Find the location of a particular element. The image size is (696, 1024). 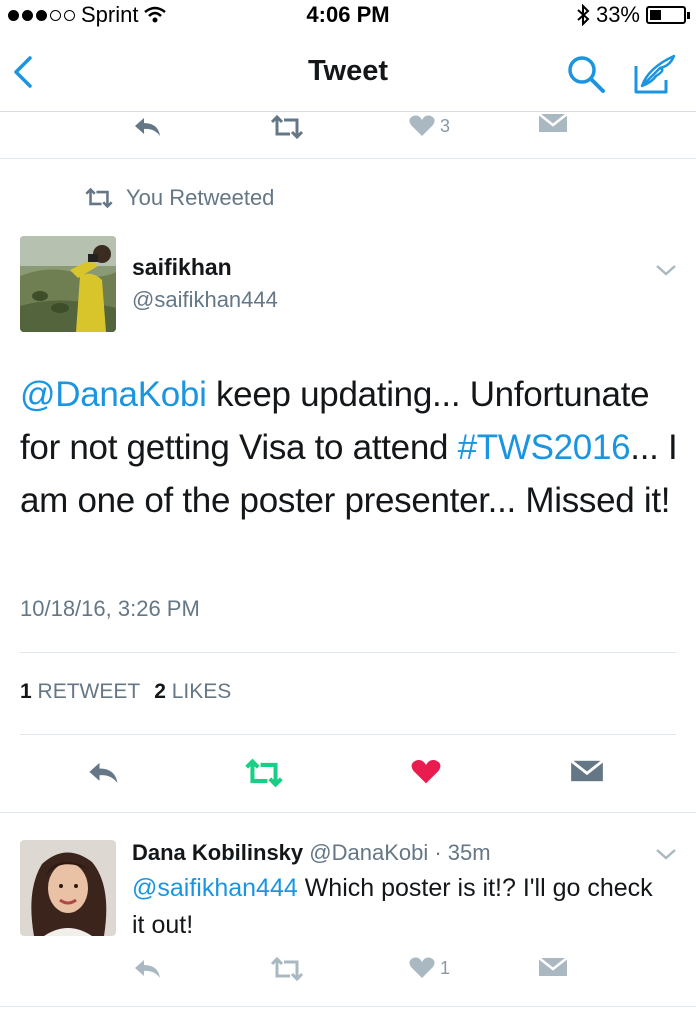

like-count: 1 is located at coordinates (445, 967).